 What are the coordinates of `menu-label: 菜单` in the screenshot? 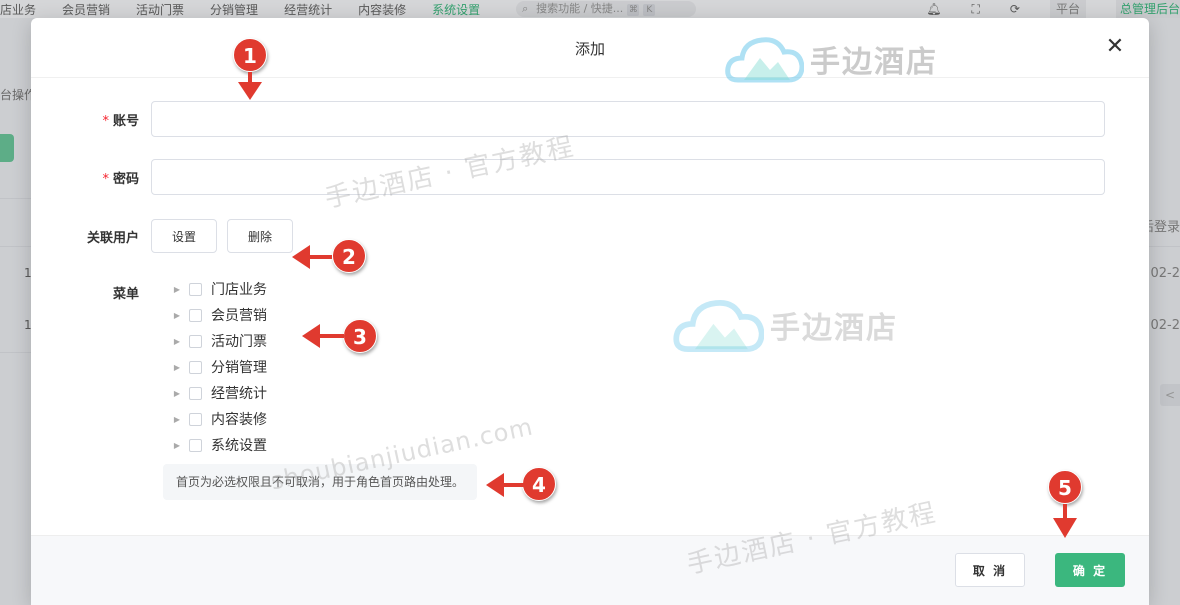 It's located at (125, 294).